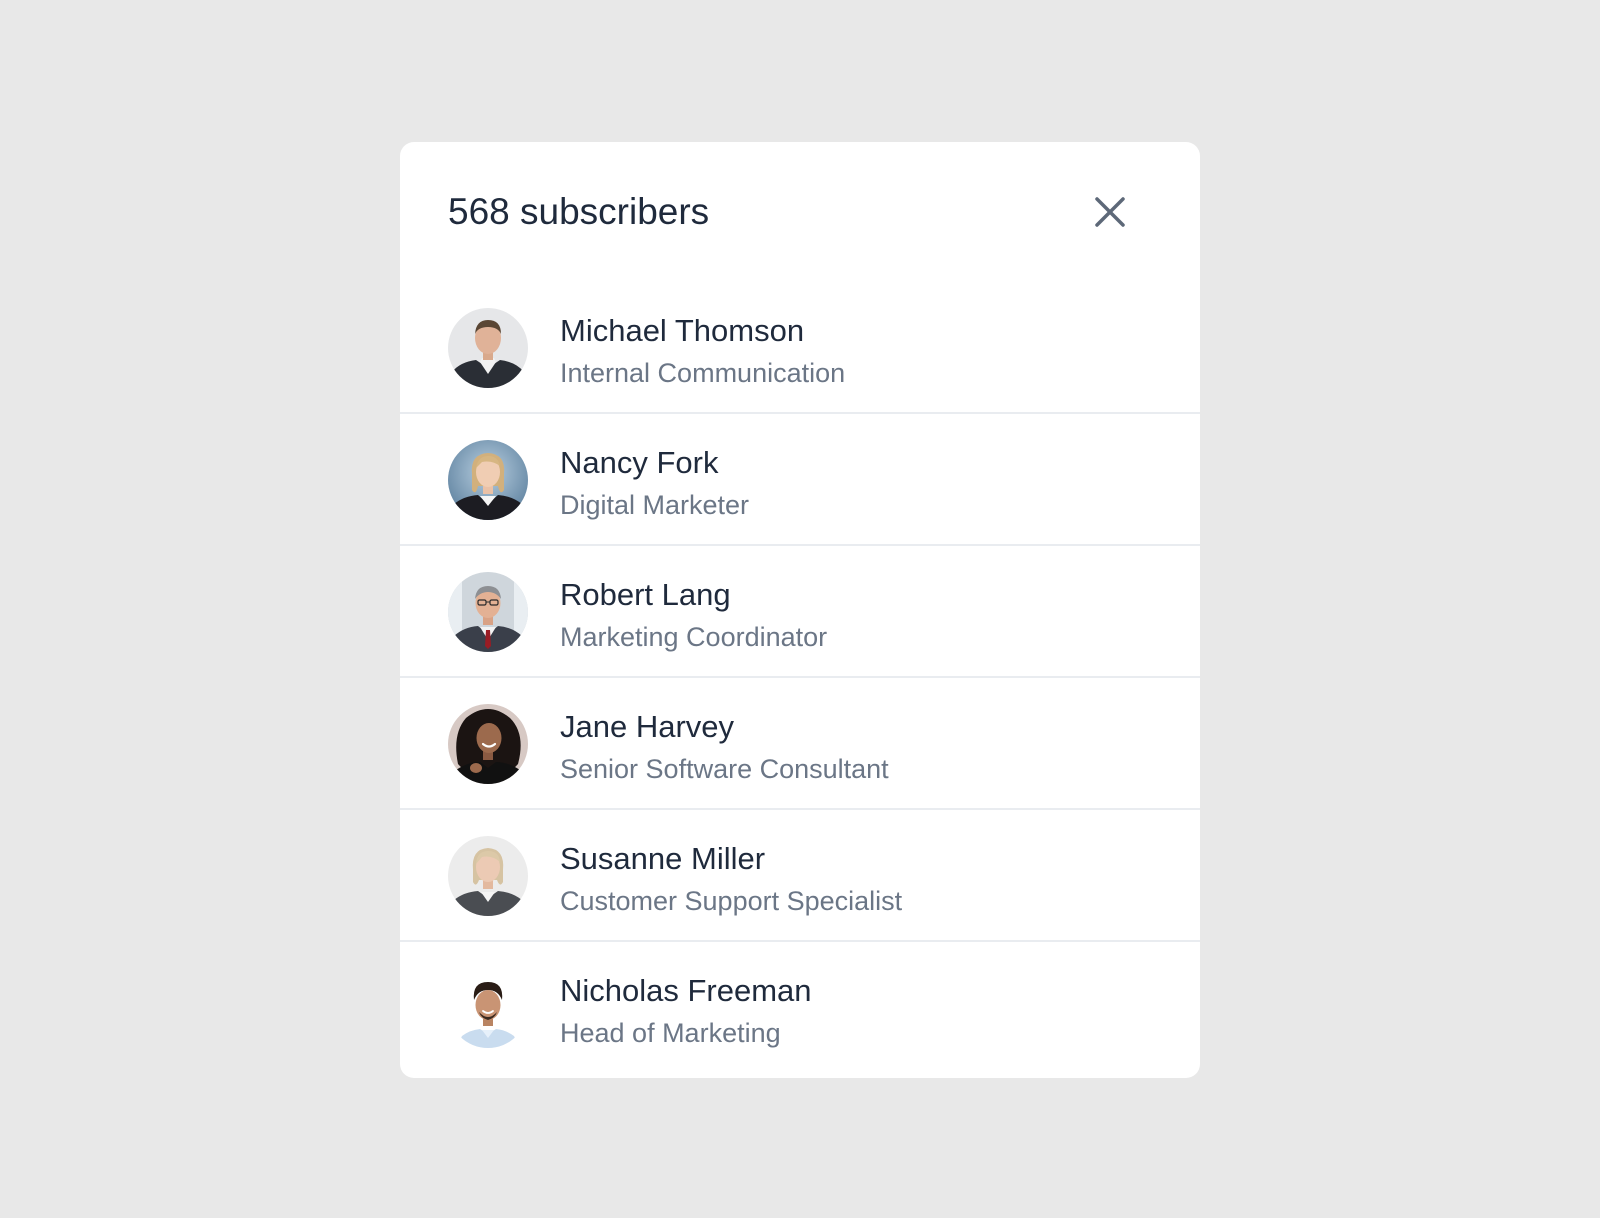 Image resolution: width=1600 pixels, height=1218 pixels. Describe the element at coordinates (731, 901) in the screenshot. I see `subscriber-role: Customer Support Specialist` at that location.